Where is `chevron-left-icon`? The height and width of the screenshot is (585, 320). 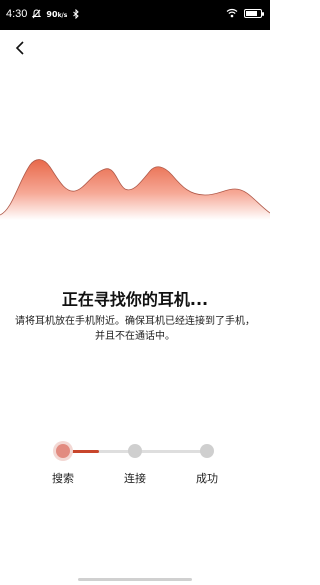 chevron-left-icon is located at coordinates (19, 48).